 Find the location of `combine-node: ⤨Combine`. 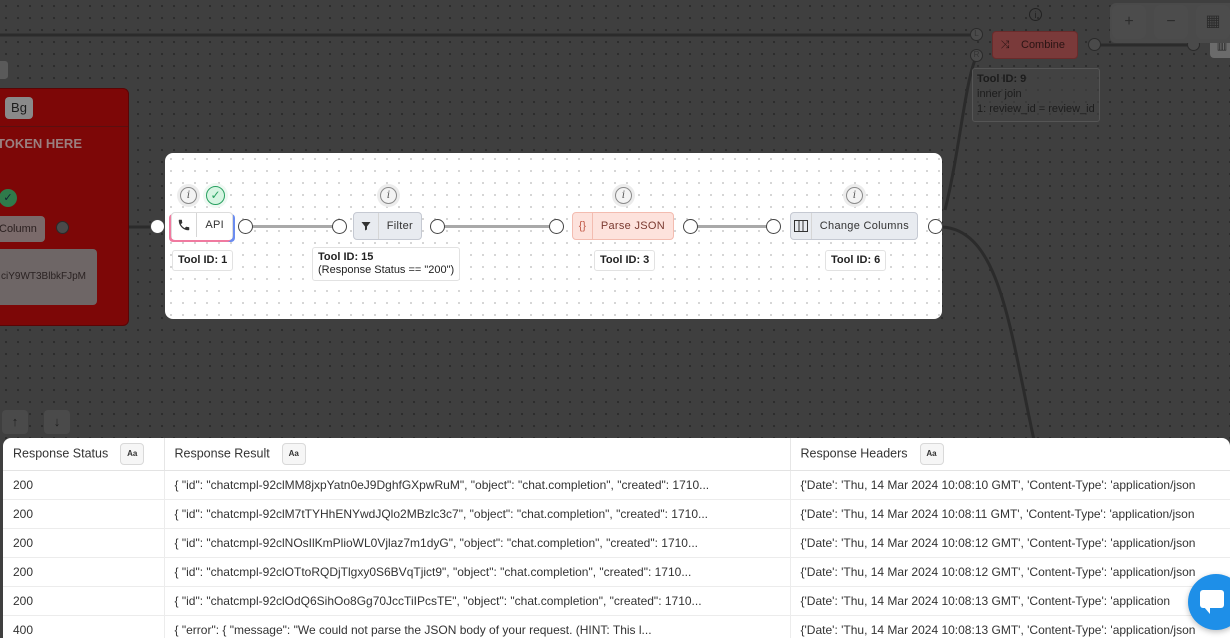

combine-node: ⤨Combine is located at coordinates (1035, 45).